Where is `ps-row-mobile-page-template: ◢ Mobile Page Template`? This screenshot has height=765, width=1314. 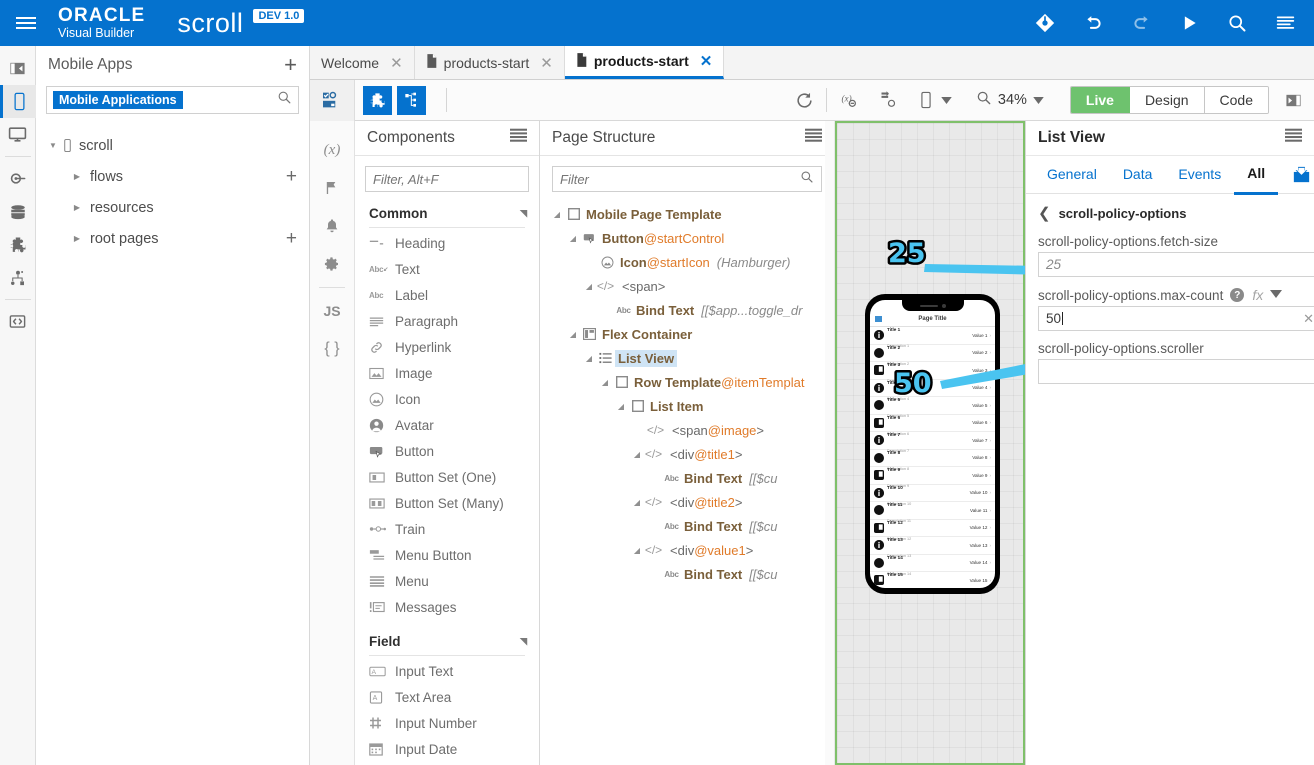
ps-row-mobile-page-template: ◢ Mobile Page Template is located at coordinates (687, 214).